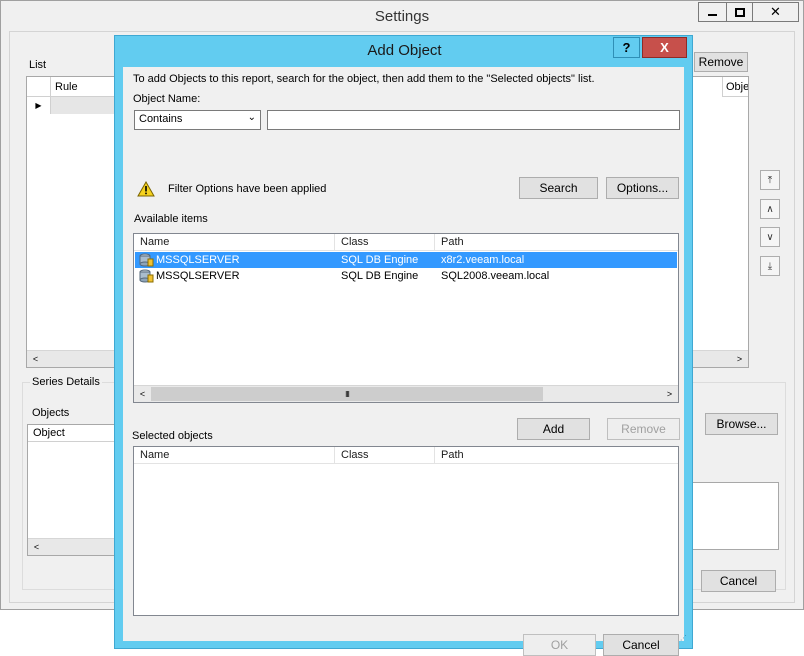 Image resolution: width=804 pixels, height=656 pixels. Describe the element at coordinates (146, 278) in the screenshot. I see `database-icon` at that location.